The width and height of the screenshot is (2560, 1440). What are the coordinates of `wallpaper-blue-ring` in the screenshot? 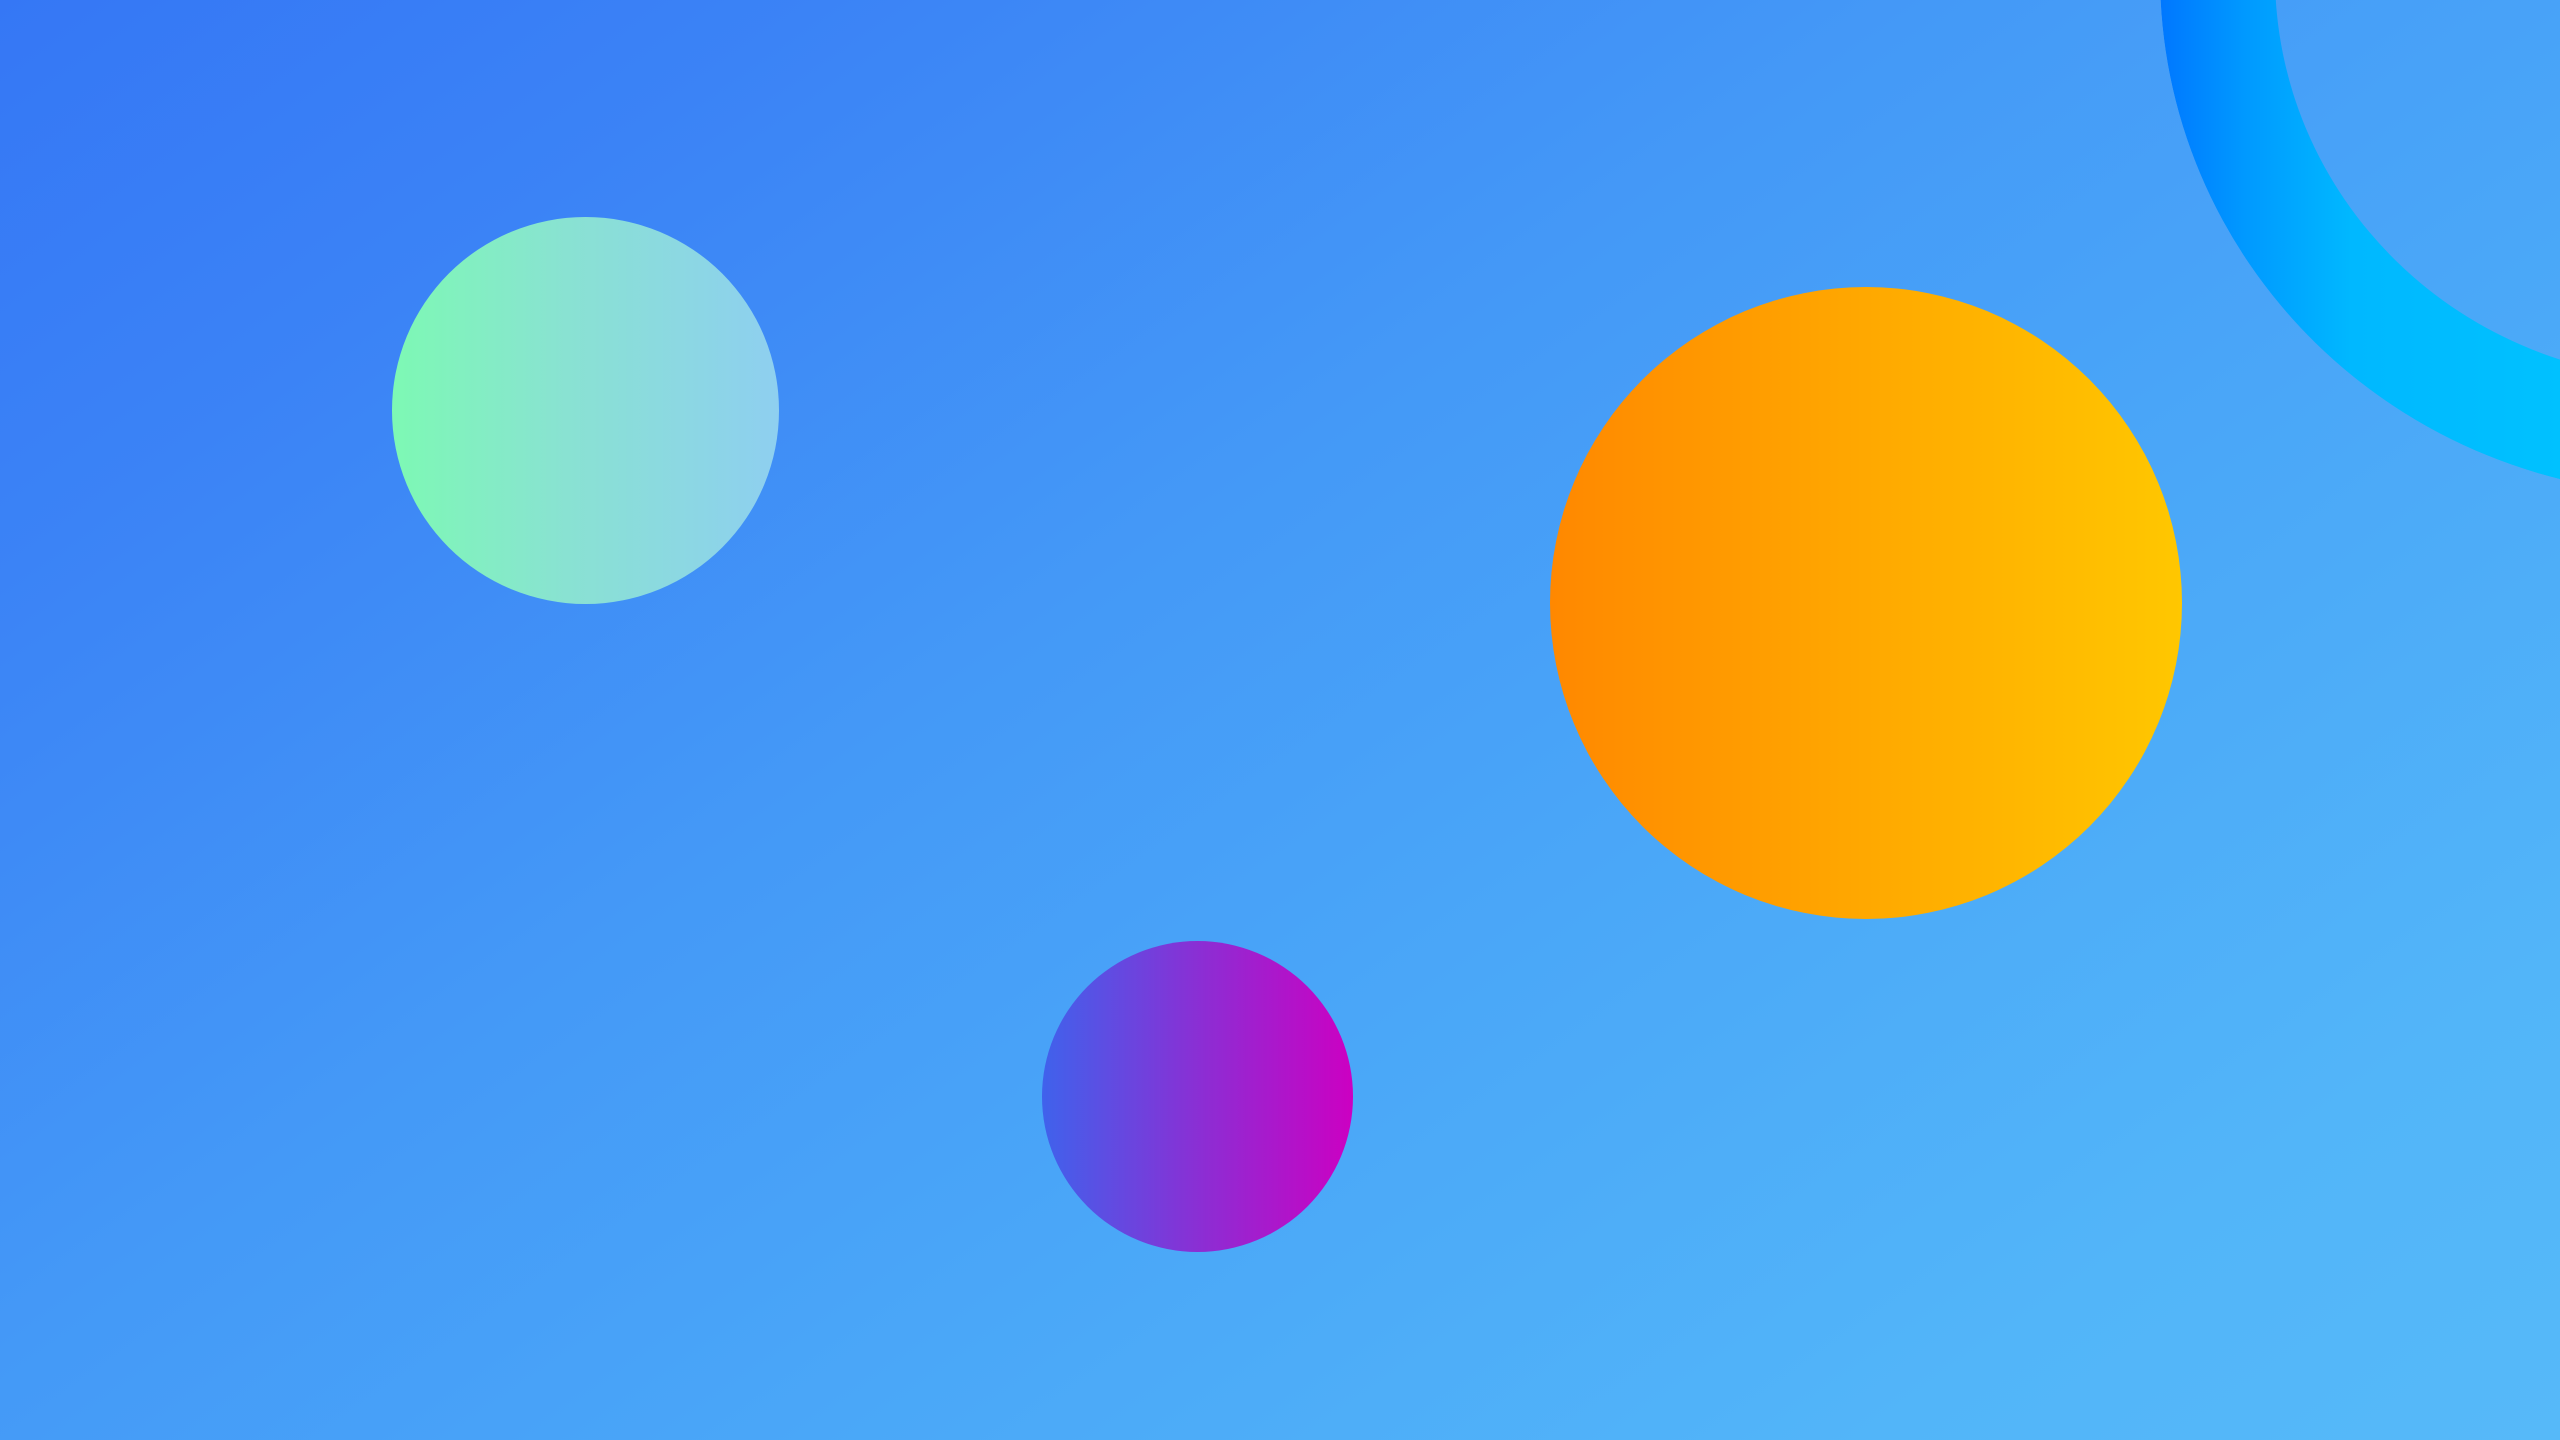 It's located at (2360, 247).